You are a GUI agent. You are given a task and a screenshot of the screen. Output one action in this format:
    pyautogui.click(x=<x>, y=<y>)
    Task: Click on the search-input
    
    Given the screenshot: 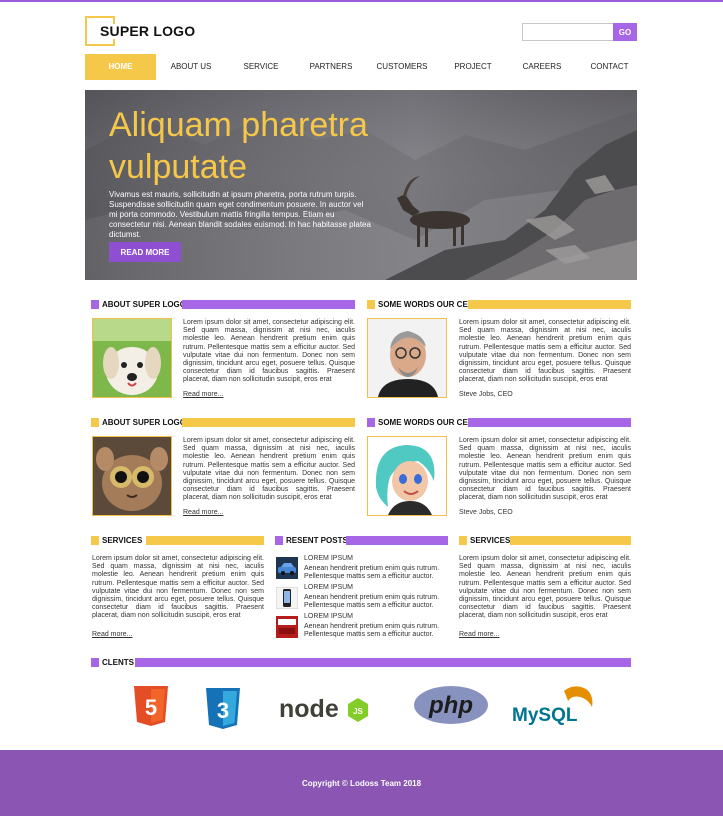 What is the action you would take?
    pyautogui.click(x=569, y=32)
    